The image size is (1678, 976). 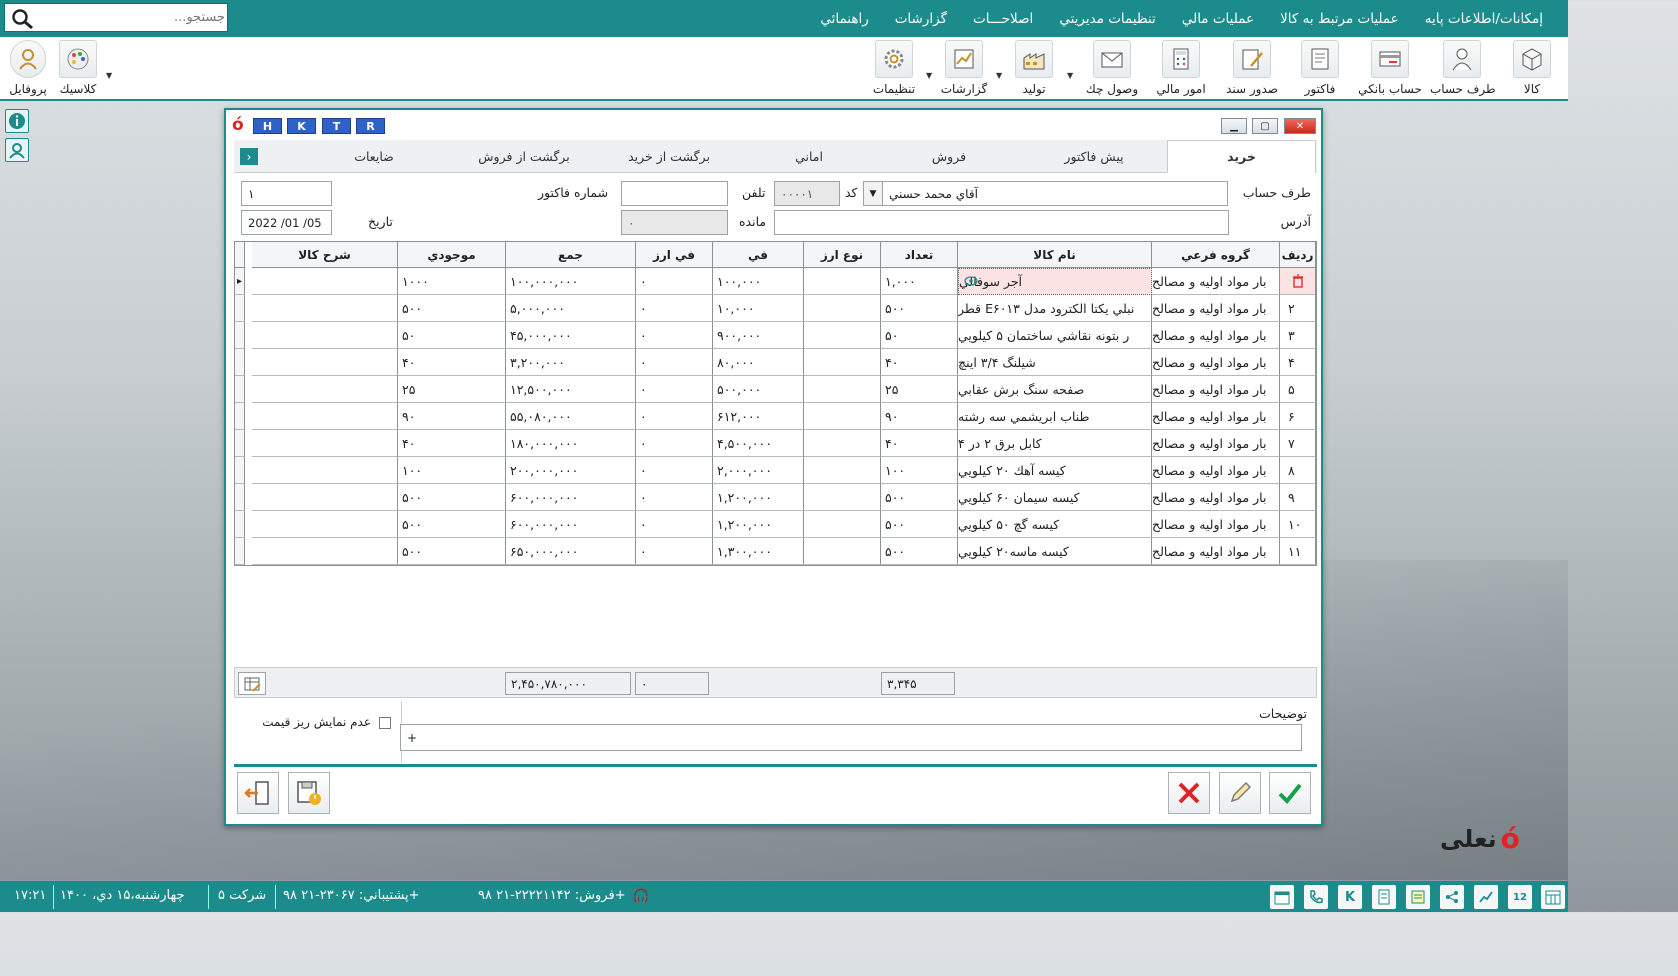 What do you see at coordinates (374, 156) in the screenshot?
I see `tab-waste: ضايعات` at bounding box center [374, 156].